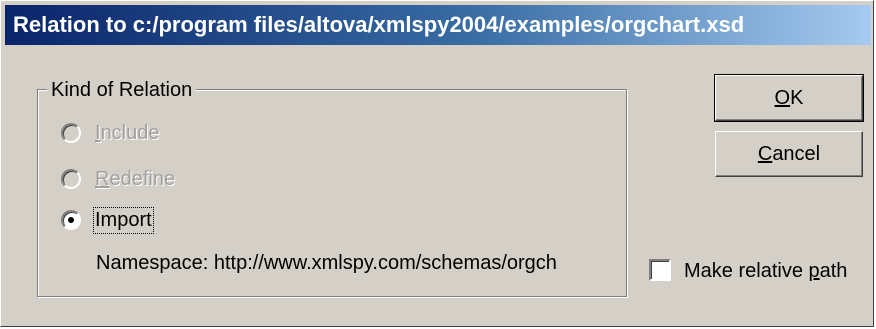 The width and height of the screenshot is (876, 329). What do you see at coordinates (660, 270) in the screenshot?
I see `make-relative-path-checkbox` at bounding box center [660, 270].